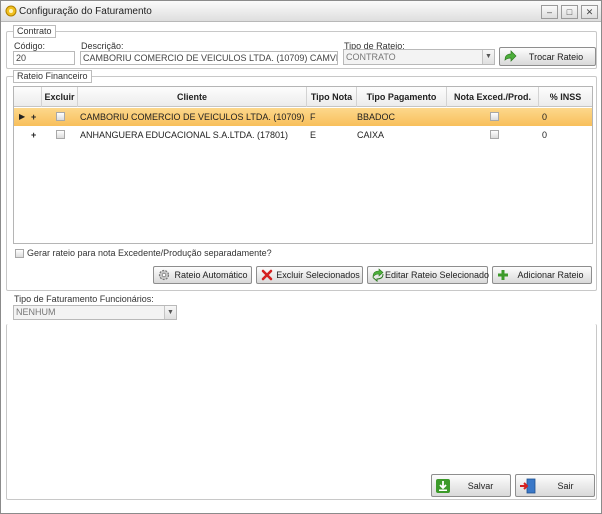 The height and width of the screenshot is (514, 602). What do you see at coordinates (164, 275) in the screenshot?
I see `gear-icon` at bounding box center [164, 275].